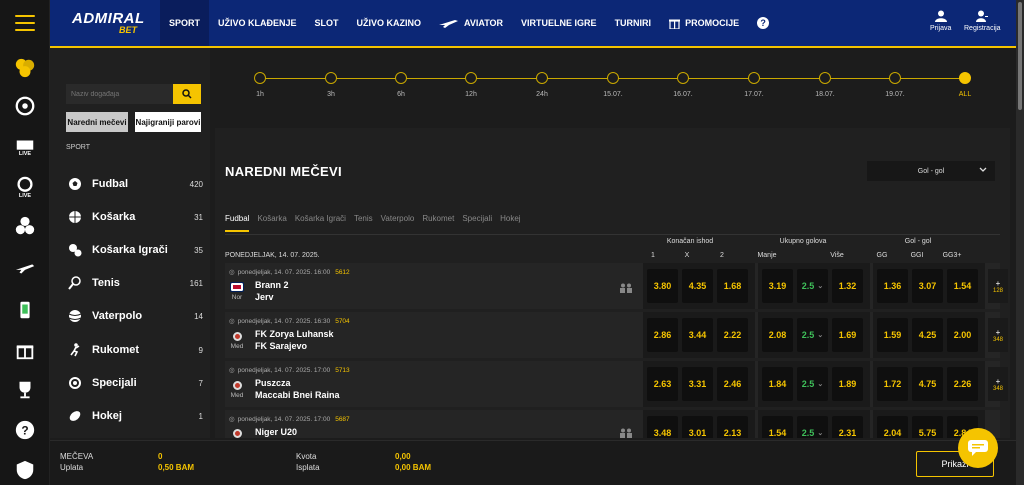 The width and height of the screenshot is (1024, 485). What do you see at coordinates (25, 268) in the screenshot?
I see `plane-icon` at bounding box center [25, 268].